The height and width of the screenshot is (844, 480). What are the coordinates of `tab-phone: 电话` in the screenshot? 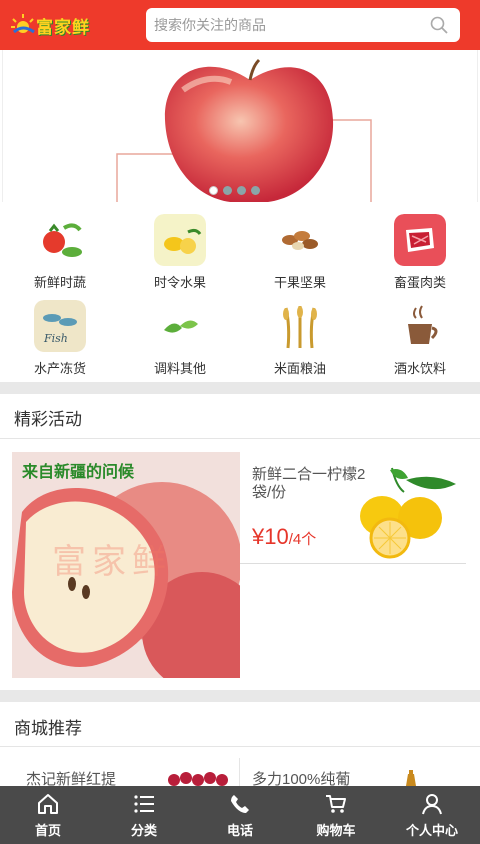 It's located at (240, 815).